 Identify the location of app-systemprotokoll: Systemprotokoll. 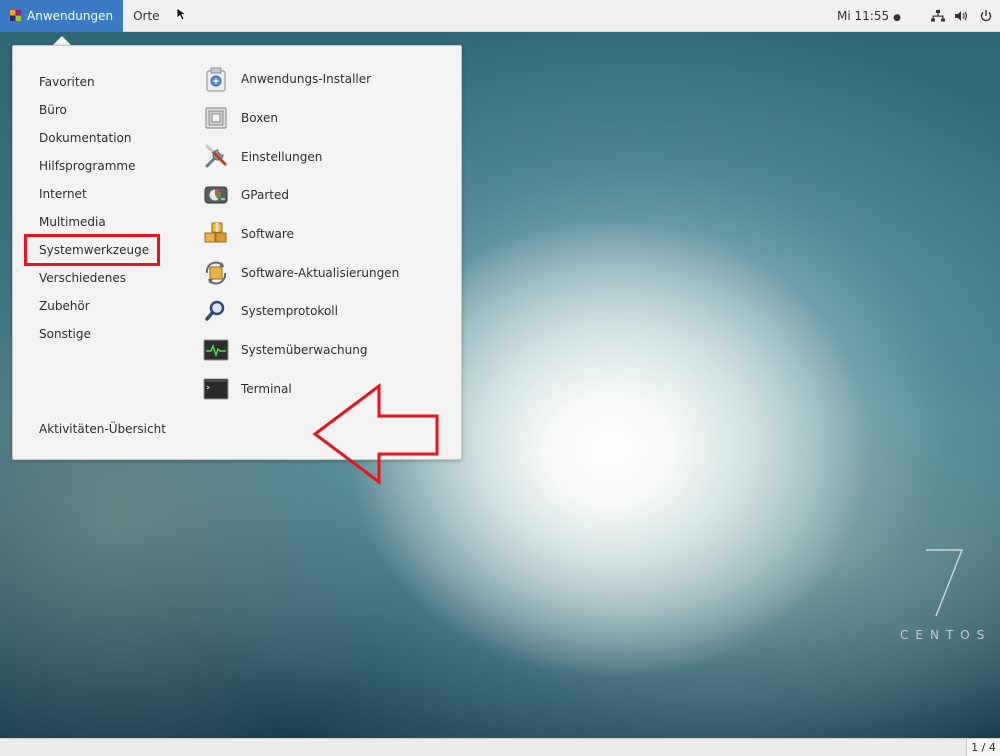
(301, 311).